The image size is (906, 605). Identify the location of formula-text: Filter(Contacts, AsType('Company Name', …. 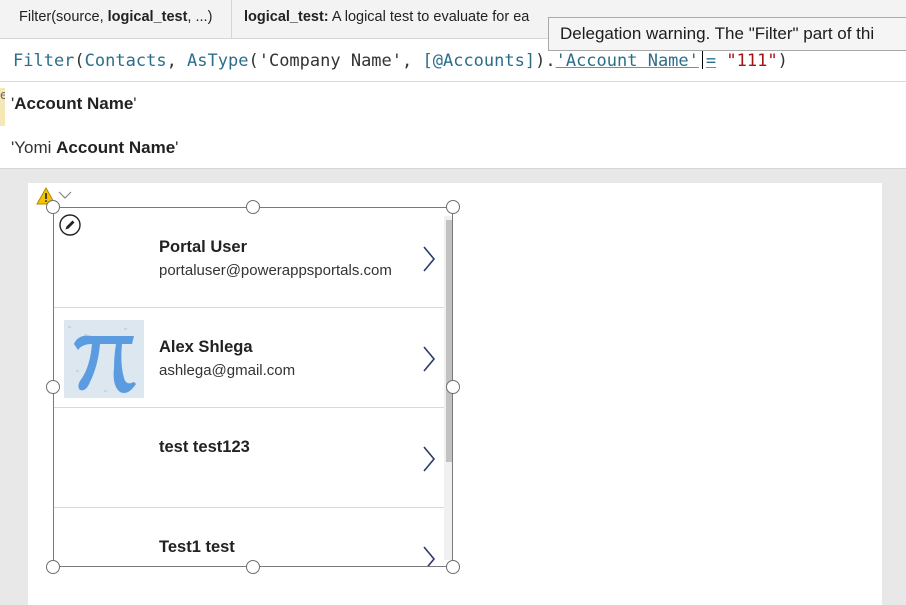
(400, 60).